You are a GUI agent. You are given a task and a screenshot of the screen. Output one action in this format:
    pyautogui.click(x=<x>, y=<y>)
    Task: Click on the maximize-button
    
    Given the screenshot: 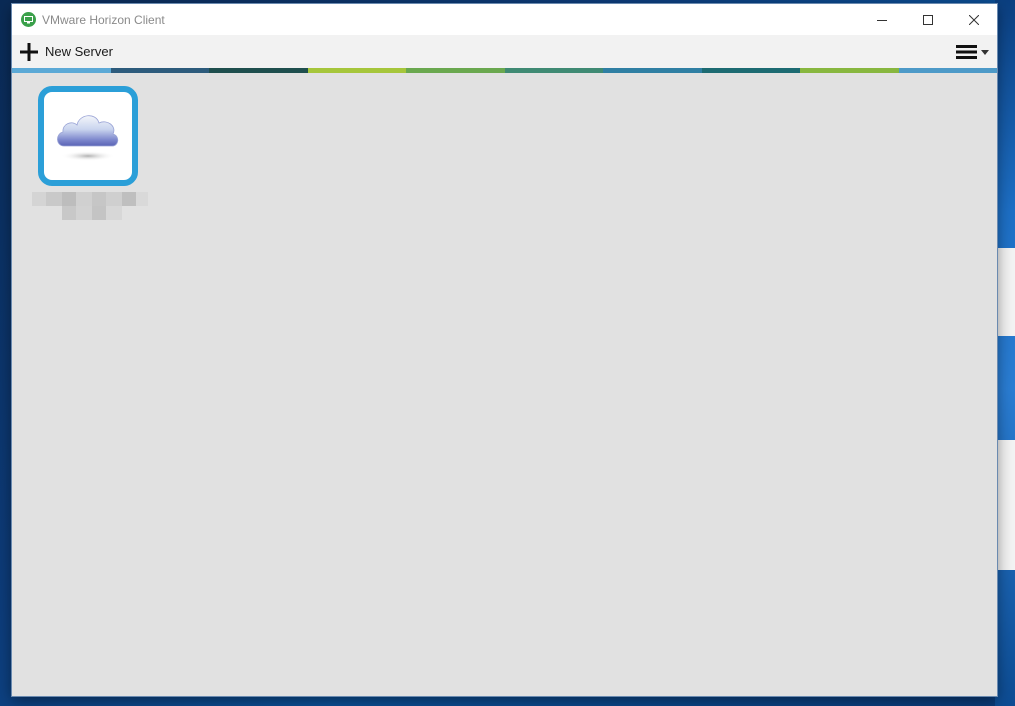 What is the action you would take?
    pyautogui.click(x=928, y=19)
    